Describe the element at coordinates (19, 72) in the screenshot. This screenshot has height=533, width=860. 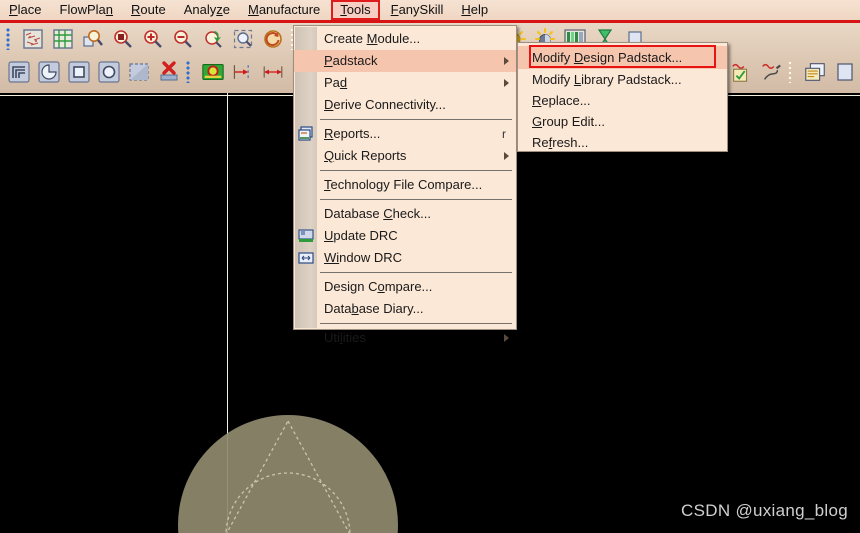
I see `shape-add-icon` at that location.